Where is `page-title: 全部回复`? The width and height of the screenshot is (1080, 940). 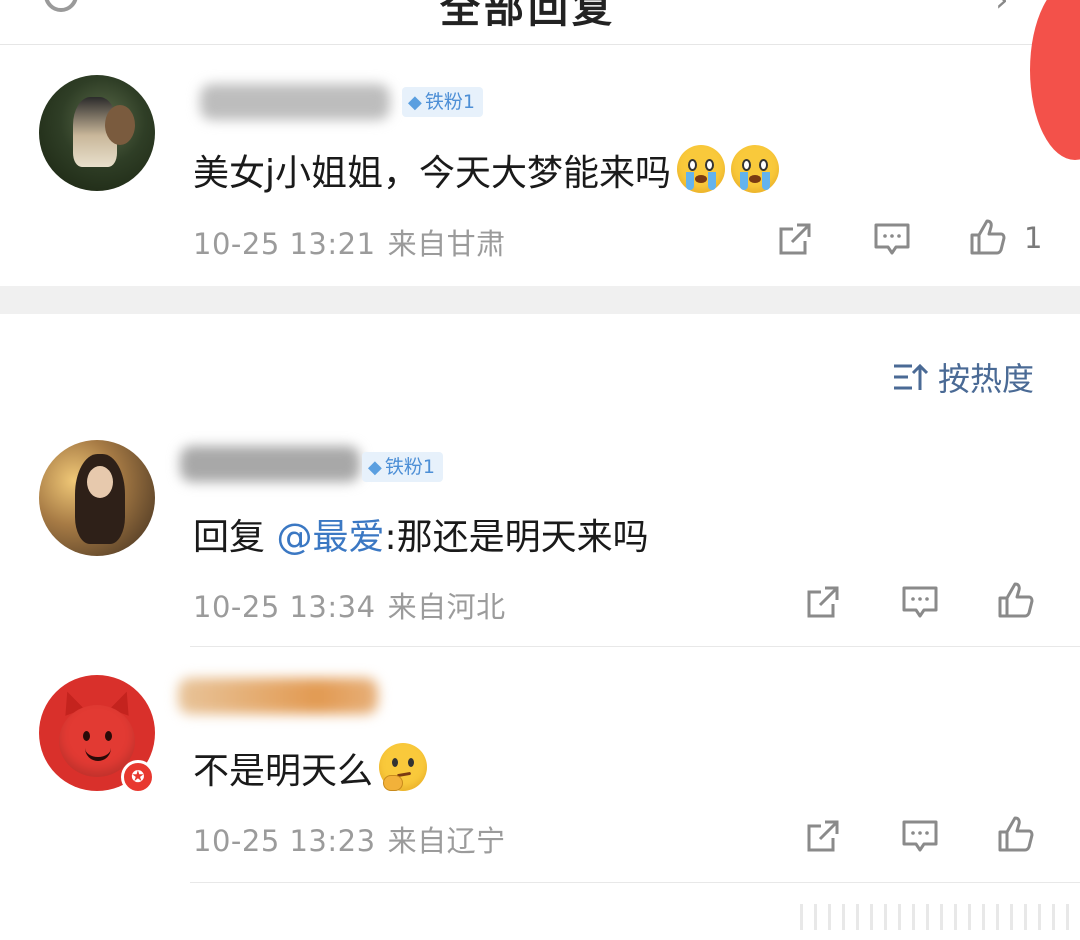 page-title: 全部回复 is located at coordinates (528, 16).